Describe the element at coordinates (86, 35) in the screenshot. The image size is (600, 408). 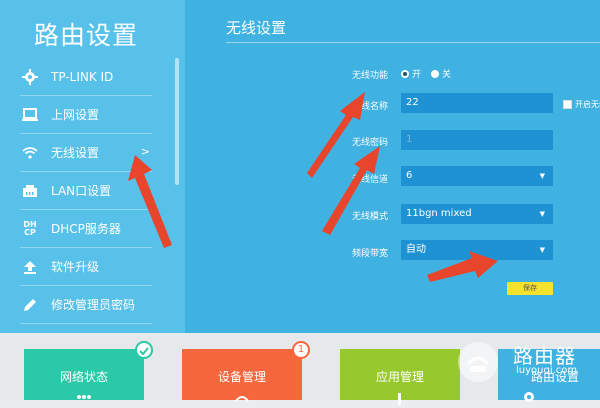
I see `sidebar-title: 路由设置` at that location.